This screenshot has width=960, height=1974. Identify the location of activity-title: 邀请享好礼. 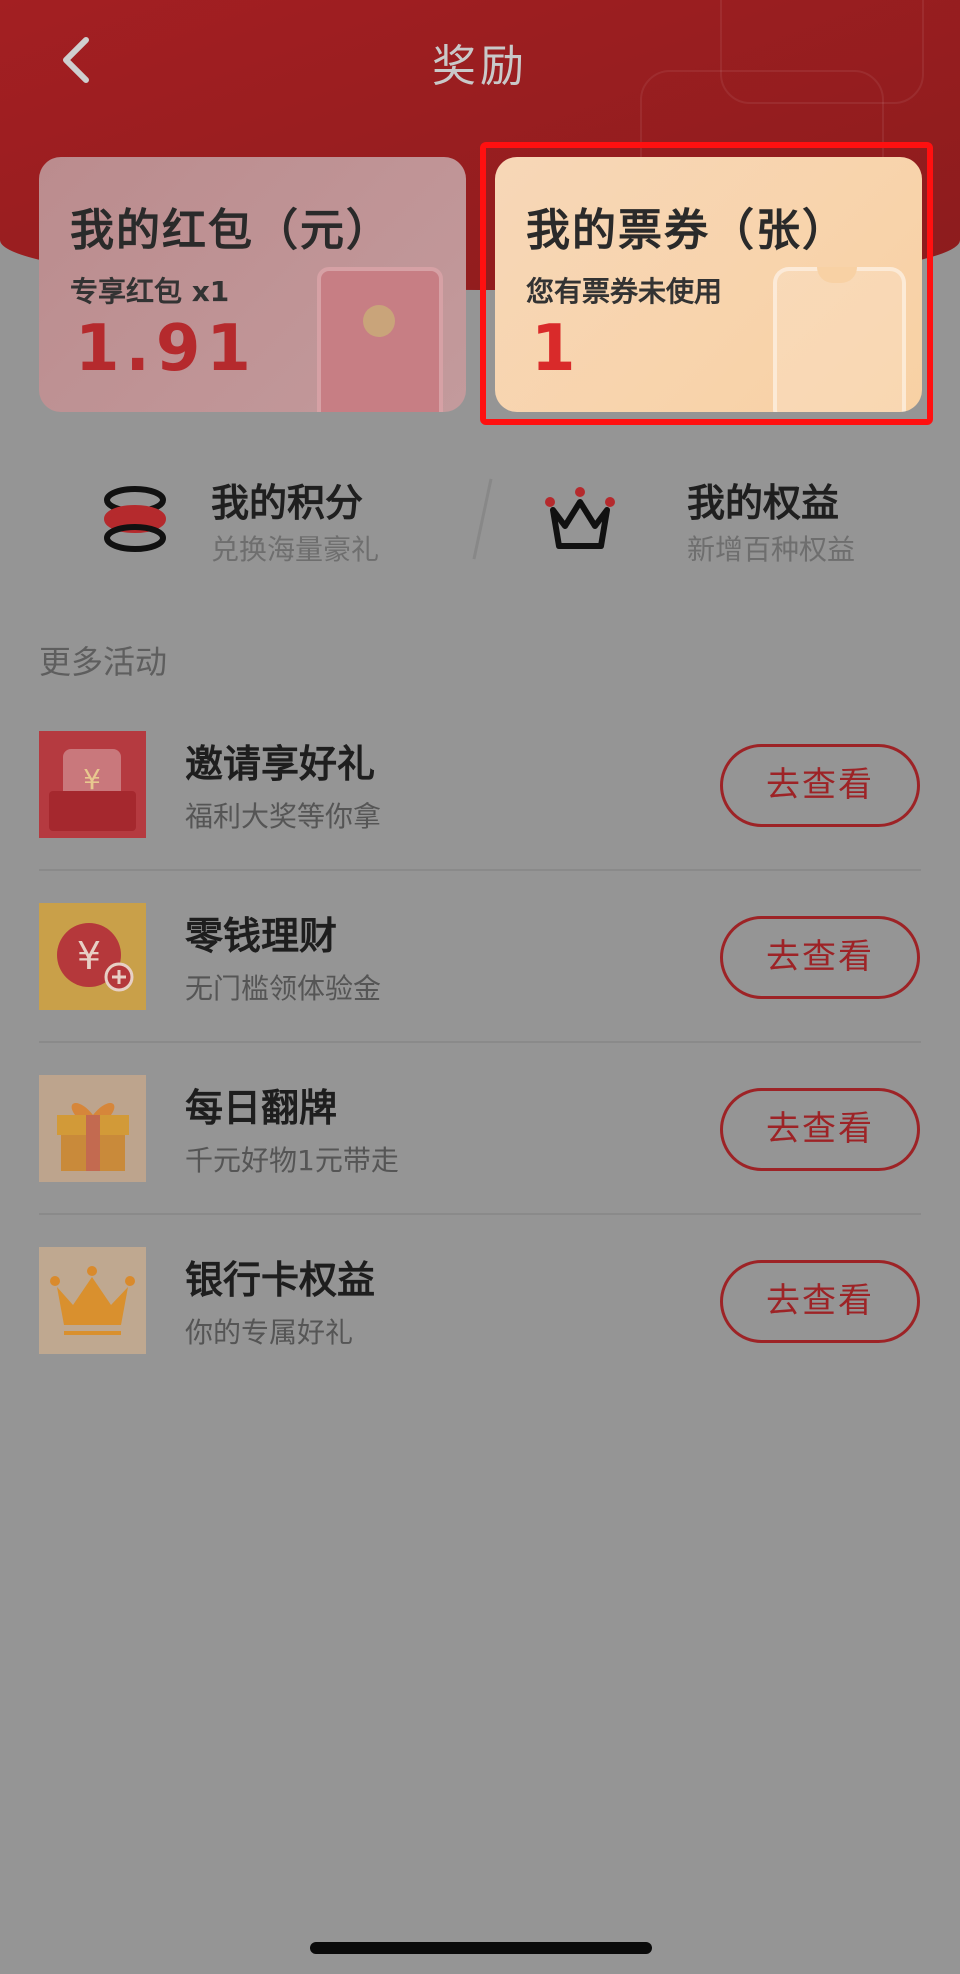
(280, 764).